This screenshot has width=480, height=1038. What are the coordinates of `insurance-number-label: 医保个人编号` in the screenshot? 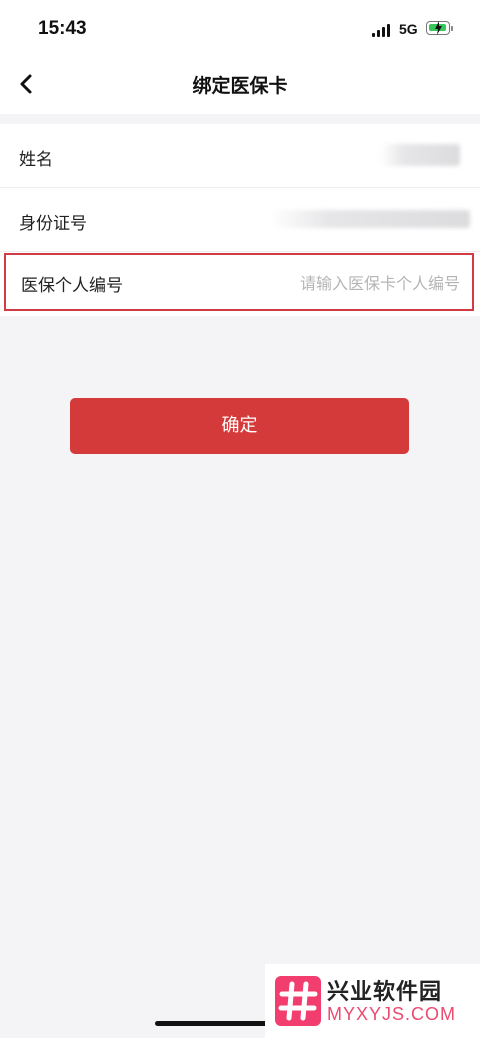 It's located at (72, 286).